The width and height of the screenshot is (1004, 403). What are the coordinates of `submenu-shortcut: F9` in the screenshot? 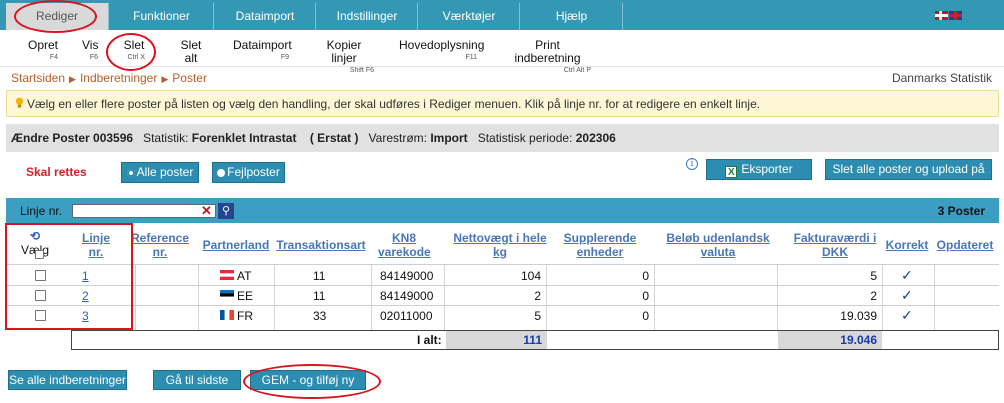 It's located at (284, 57).